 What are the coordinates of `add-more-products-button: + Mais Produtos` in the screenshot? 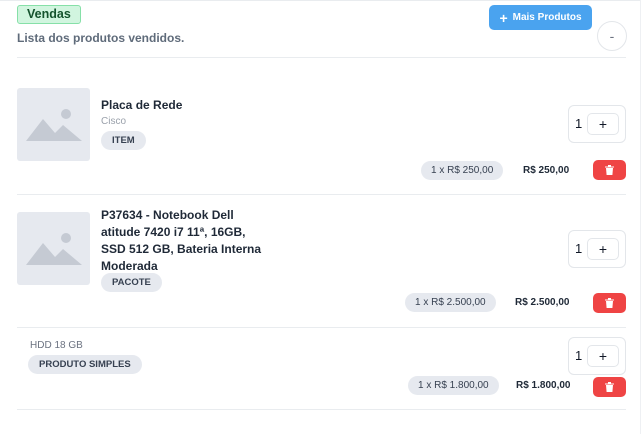 It's located at (540, 17).